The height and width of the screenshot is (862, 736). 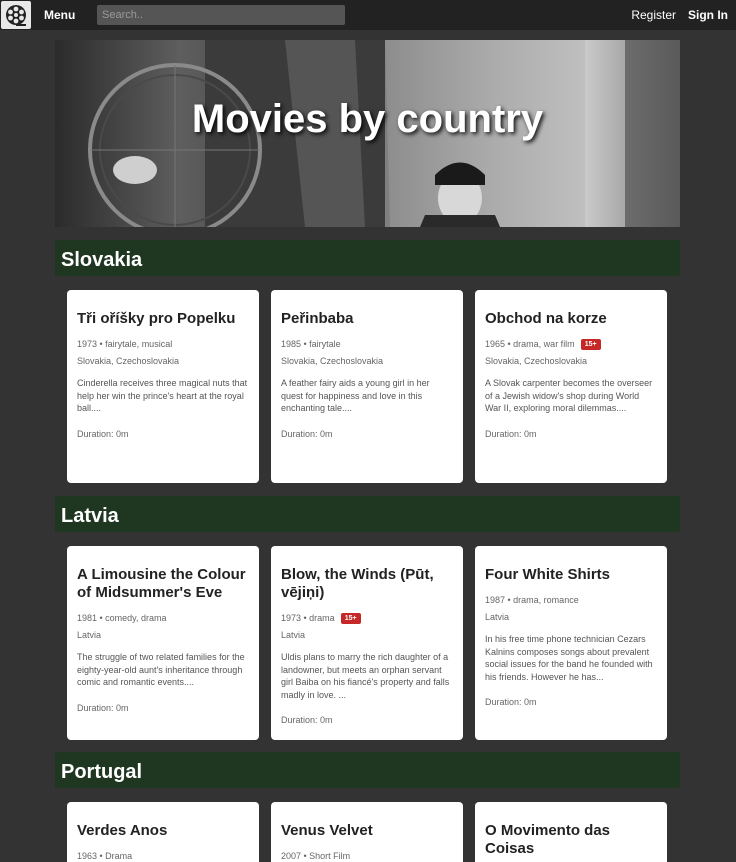 What do you see at coordinates (327, 830) in the screenshot?
I see `movie-title: Venus Velvet` at bounding box center [327, 830].